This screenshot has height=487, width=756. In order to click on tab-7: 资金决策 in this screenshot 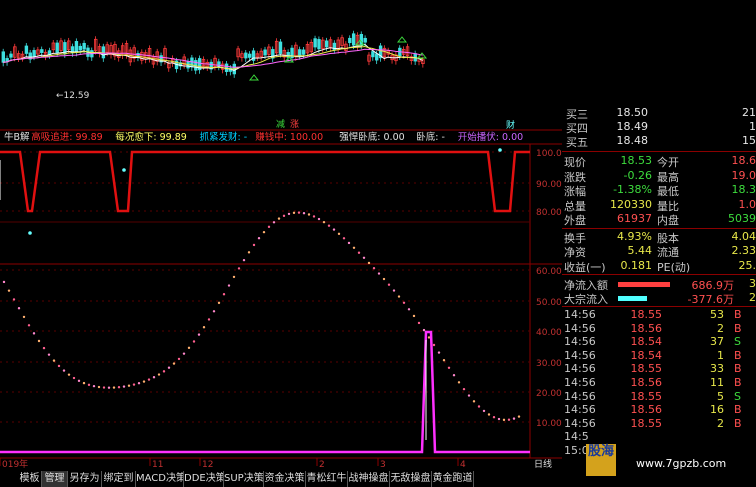, I will do `click(285, 479)`.